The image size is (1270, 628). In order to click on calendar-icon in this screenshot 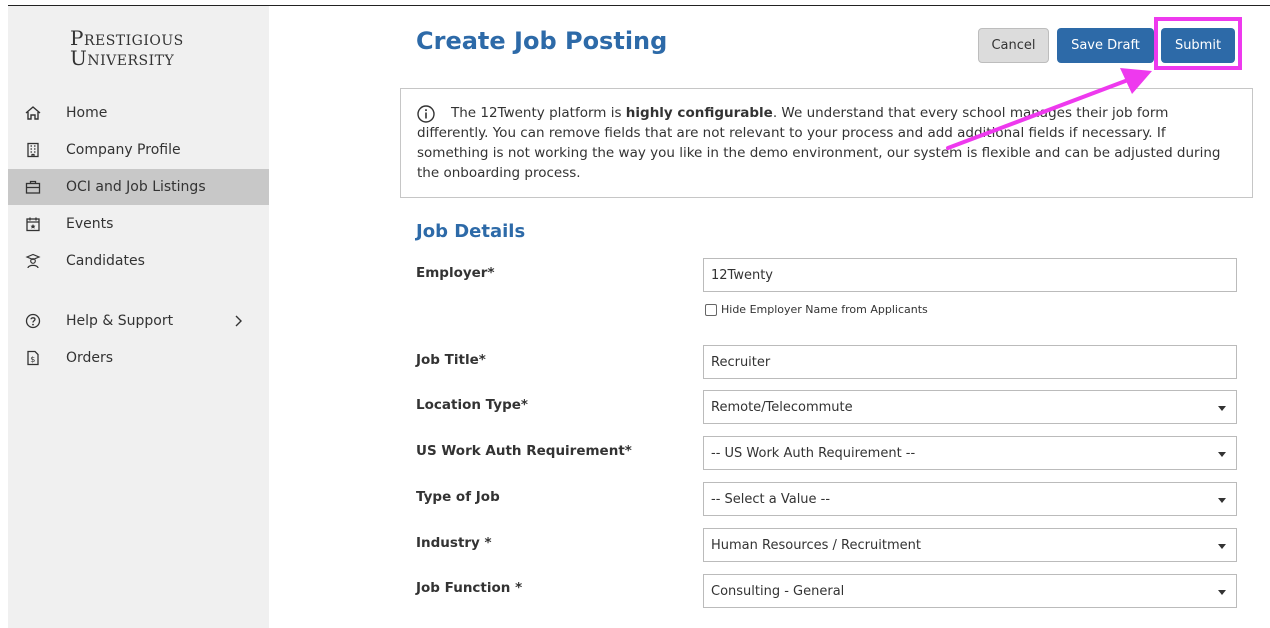, I will do `click(33, 224)`.